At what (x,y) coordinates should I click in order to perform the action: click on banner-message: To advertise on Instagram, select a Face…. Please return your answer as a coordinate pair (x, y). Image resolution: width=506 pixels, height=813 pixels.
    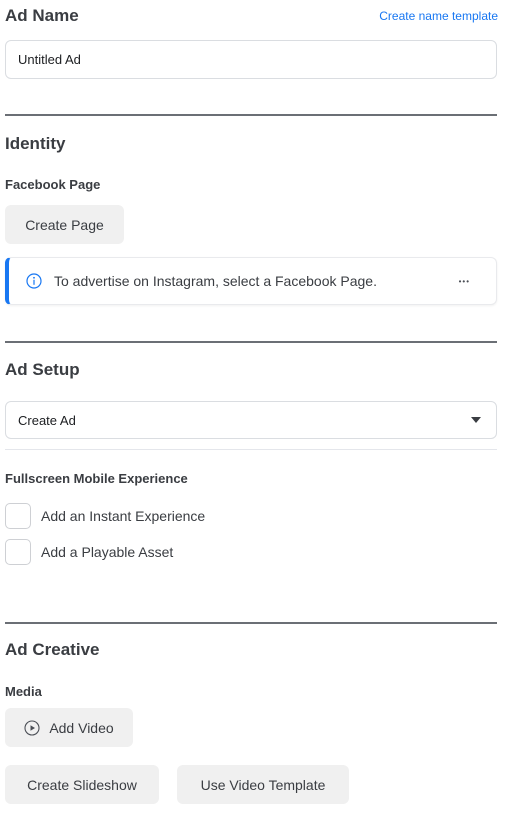
    Looking at the image, I should click on (215, 281).